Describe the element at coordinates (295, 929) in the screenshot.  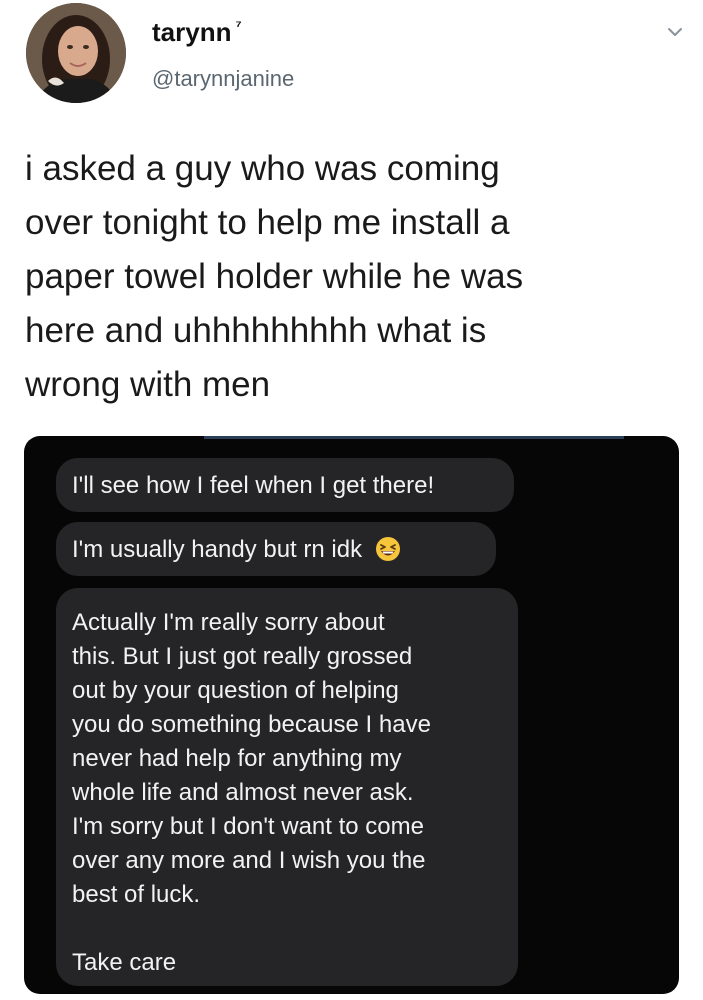
I see `message-spacer` at that location.